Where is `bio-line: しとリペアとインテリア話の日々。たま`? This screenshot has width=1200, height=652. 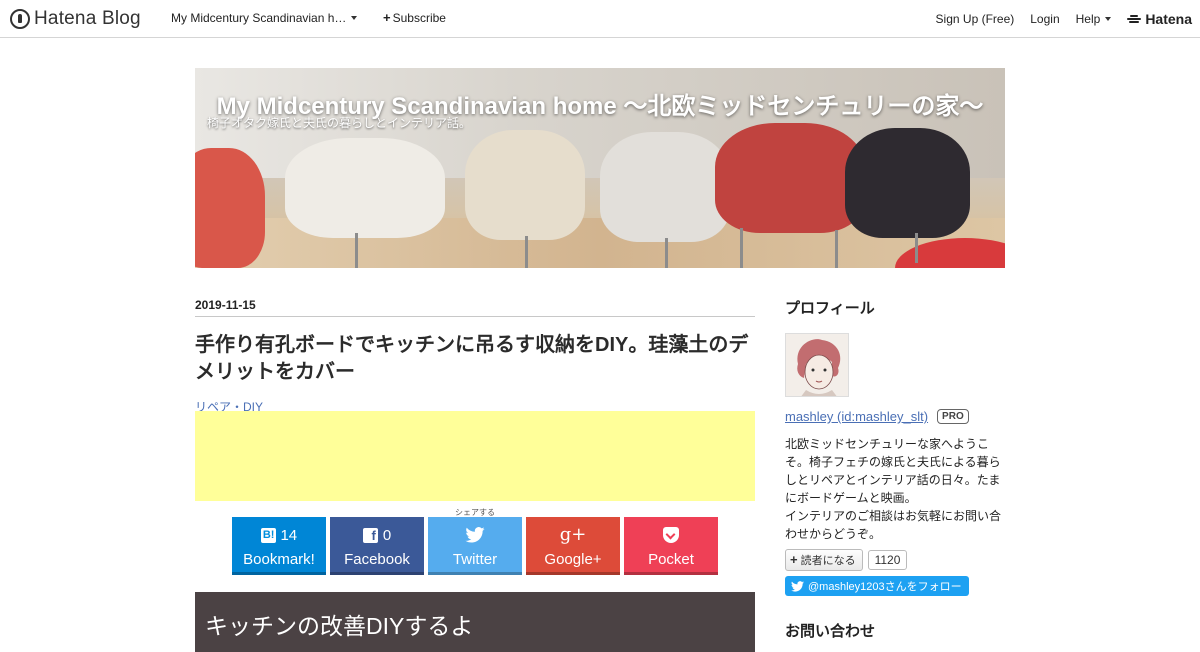 bio-line: しとリペアとインテリア話の日々。たま is located at coordinates (893, 480).